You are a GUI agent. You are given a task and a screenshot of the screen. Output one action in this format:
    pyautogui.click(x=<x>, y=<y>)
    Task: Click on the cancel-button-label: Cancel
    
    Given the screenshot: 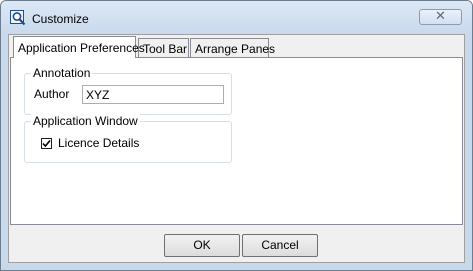 What is the action you would take?
    pyautogui.click(x=280, y=245)
    